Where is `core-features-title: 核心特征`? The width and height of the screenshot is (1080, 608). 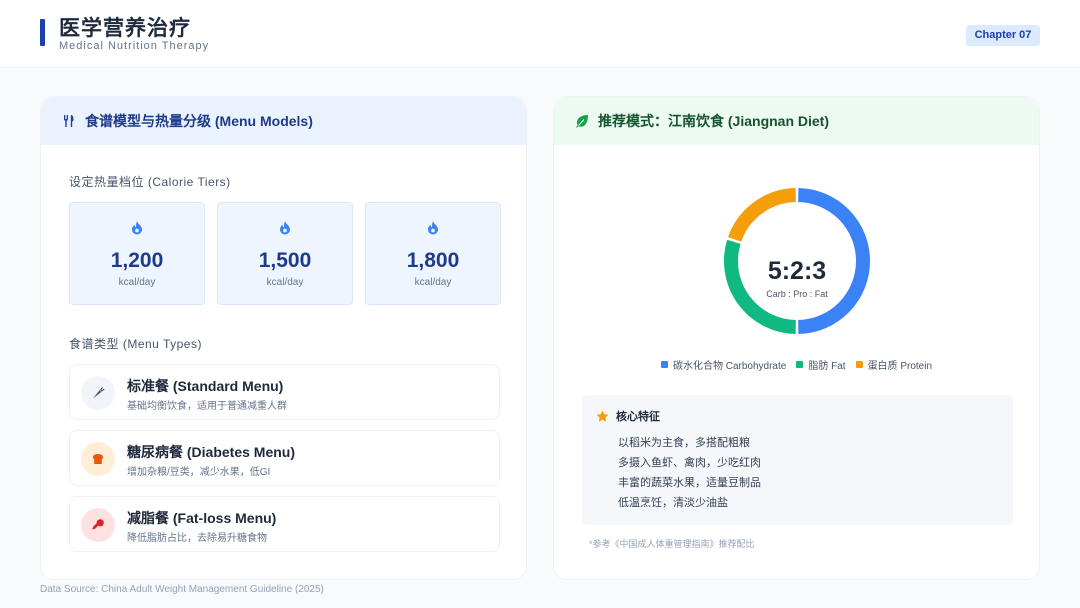
core-features-title: 核心特征 is located at coordinates (638, 417).